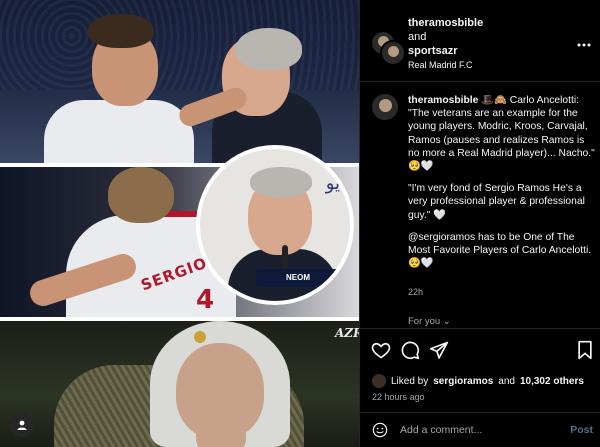 The image size is (600, 447). Describe the element at coordinates (417, 37) in the screenshot. I see `collab-joiner: and` at that location.